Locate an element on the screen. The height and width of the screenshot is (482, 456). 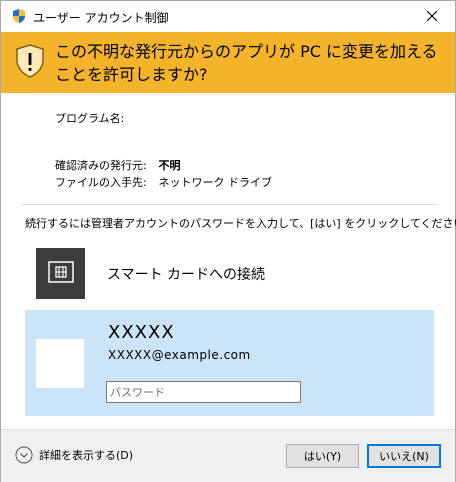
smart-card-label: スマート カードへの接続 is located at coordinates (186, 275).